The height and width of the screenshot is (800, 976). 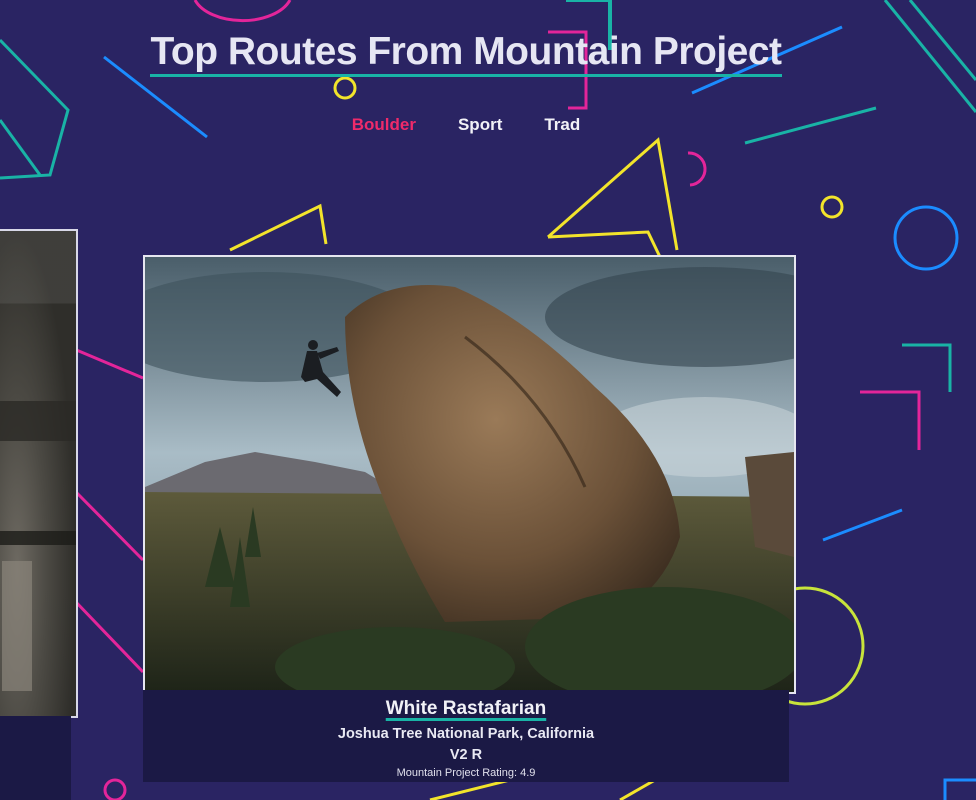 I want to click on route-location: Joshua Tree National Park, California, so click(x=466, y=734).